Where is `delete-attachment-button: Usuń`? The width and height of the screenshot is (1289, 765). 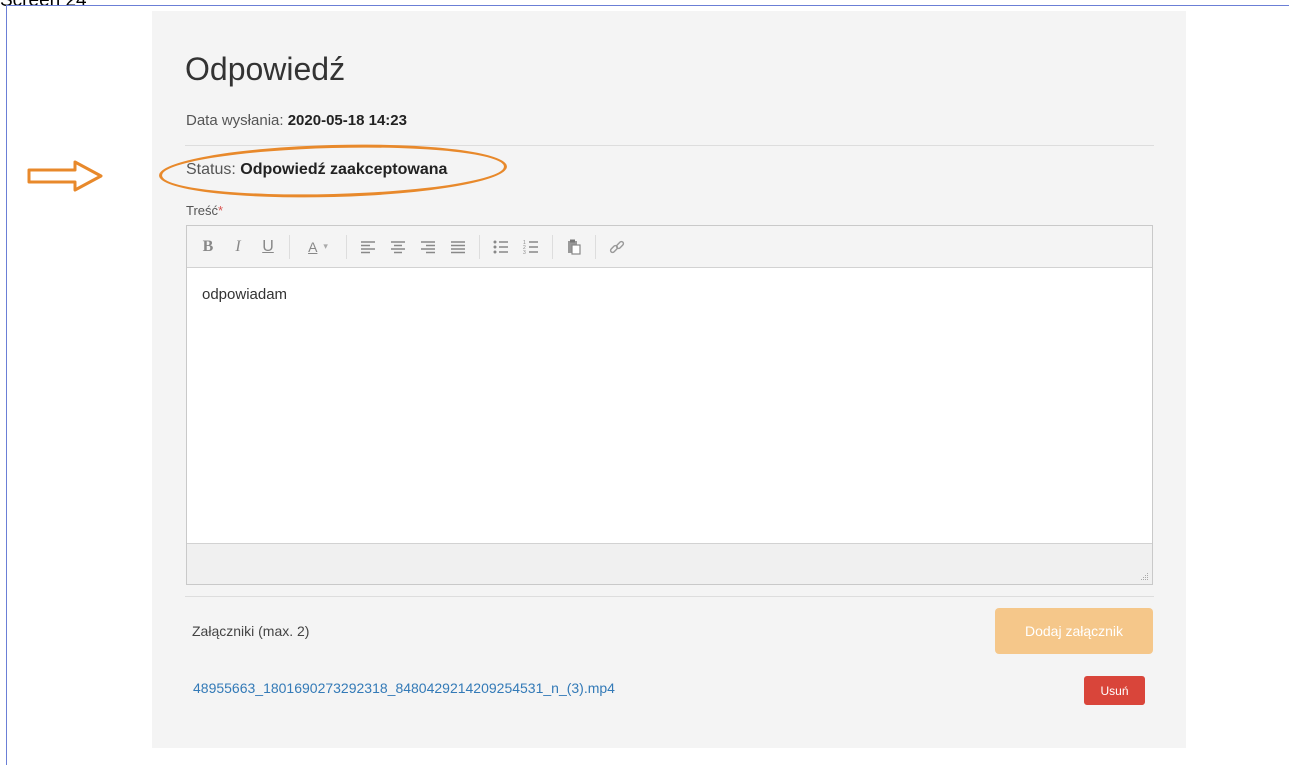
delete-attachment-button: Usuń is located at coordinates (1114, 690).